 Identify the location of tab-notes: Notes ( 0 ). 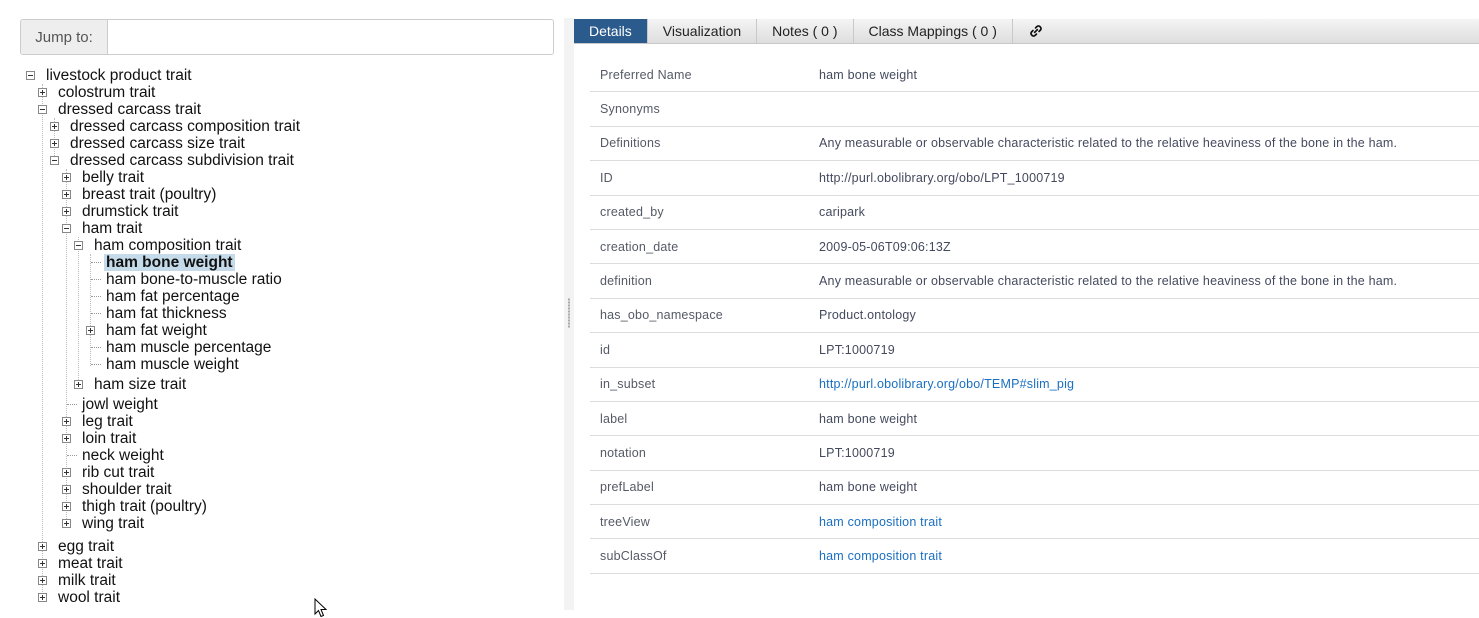
(805, 31).